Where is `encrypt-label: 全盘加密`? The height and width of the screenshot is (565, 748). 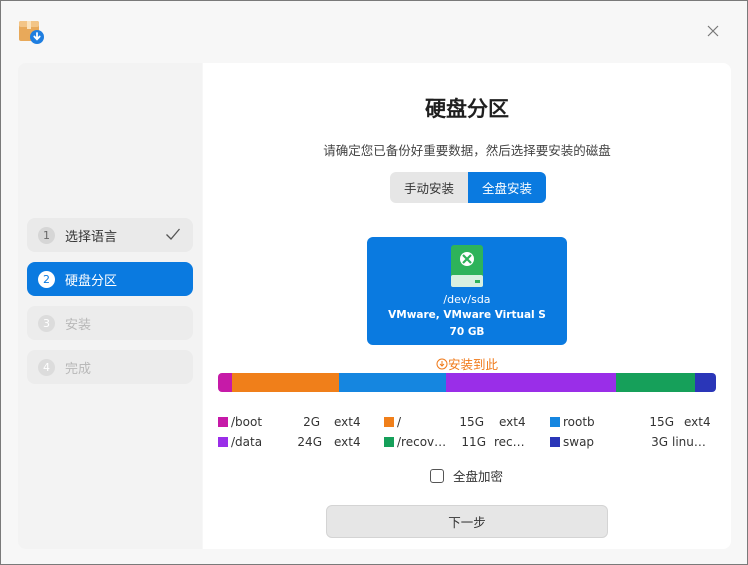 encrypt-label: 全盘加密 is located at coordinates (478, 476).